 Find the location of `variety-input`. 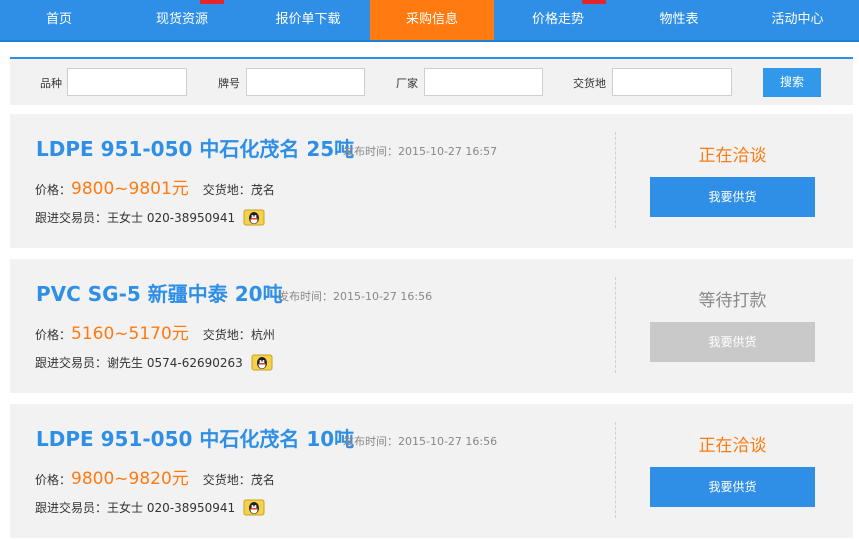

variety-input is located at coordinates (127, 82).